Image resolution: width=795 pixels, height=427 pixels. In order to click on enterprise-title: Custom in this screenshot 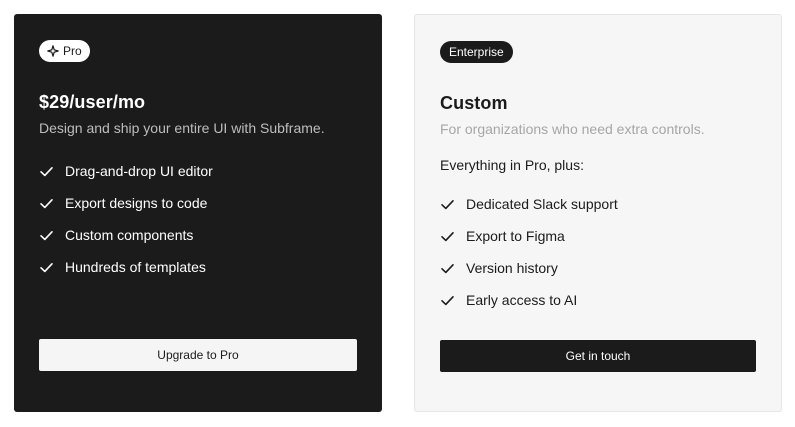, I will do `click(474, 103)`.